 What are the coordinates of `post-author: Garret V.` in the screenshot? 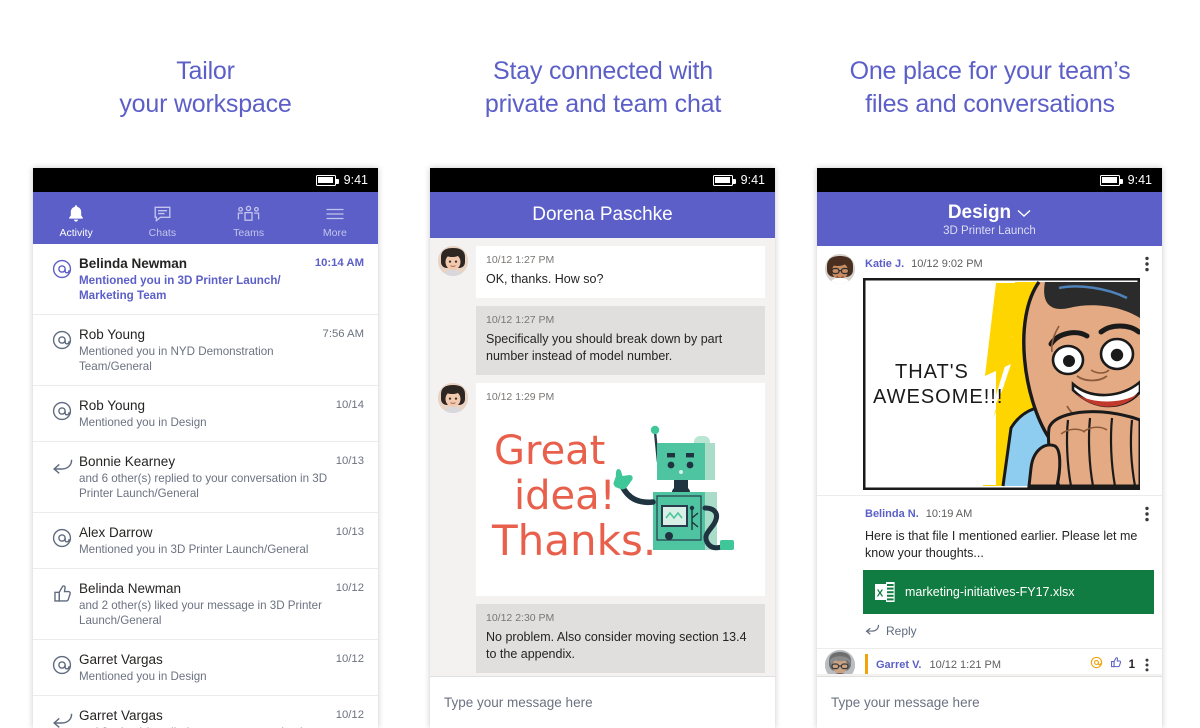 It's located at (899, 664).